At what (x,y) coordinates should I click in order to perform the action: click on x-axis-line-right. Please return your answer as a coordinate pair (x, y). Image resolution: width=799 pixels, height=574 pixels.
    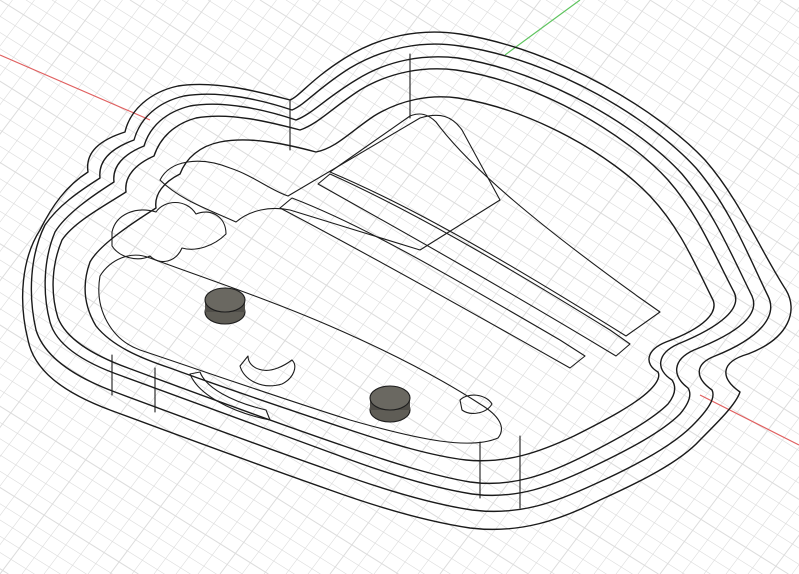
    Looking at the image, I should click on (749, 420).